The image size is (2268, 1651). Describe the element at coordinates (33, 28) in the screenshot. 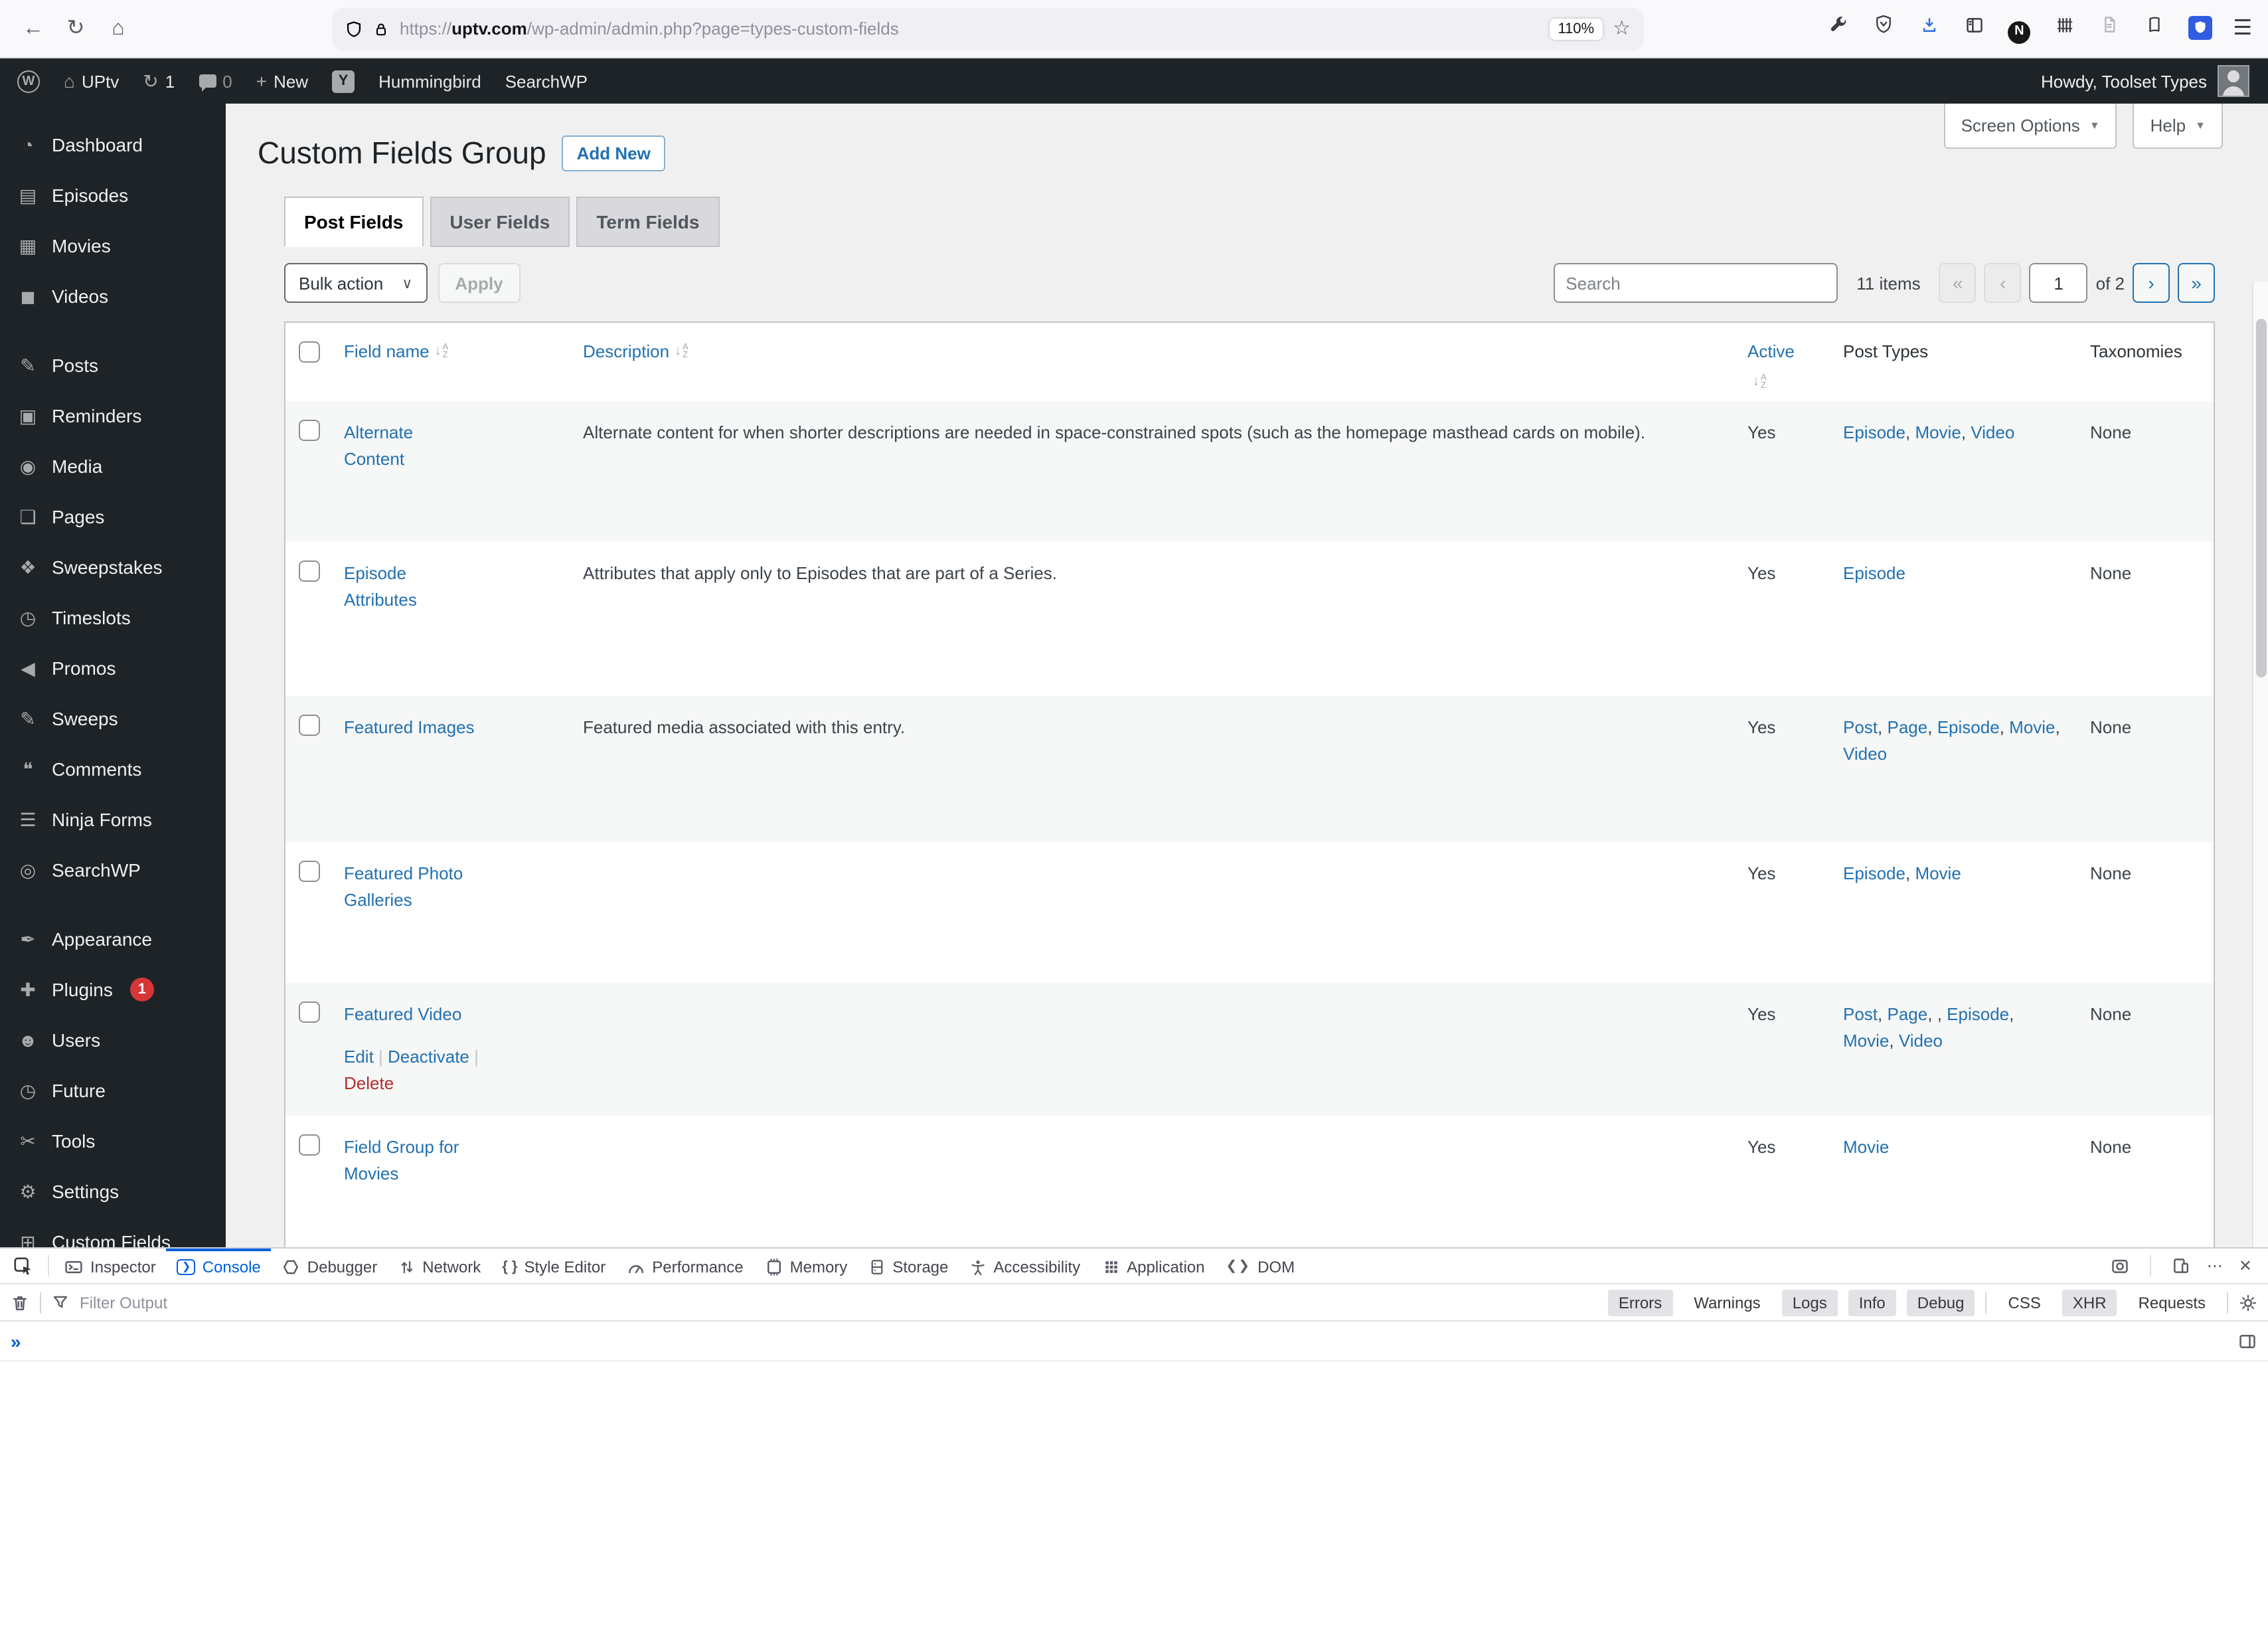

I see `back-icon: ←` at that location.